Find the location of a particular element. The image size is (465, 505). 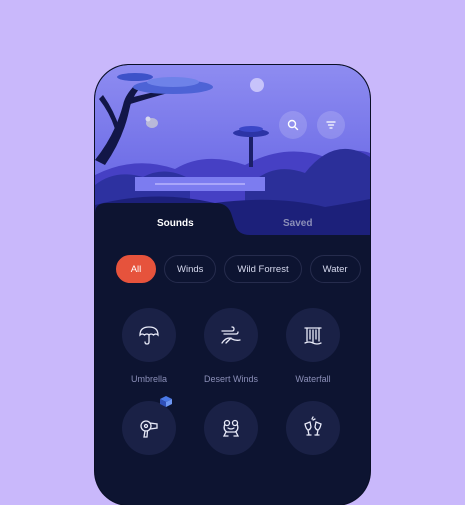

umbrella-icon is located at coordinates (149, 335).